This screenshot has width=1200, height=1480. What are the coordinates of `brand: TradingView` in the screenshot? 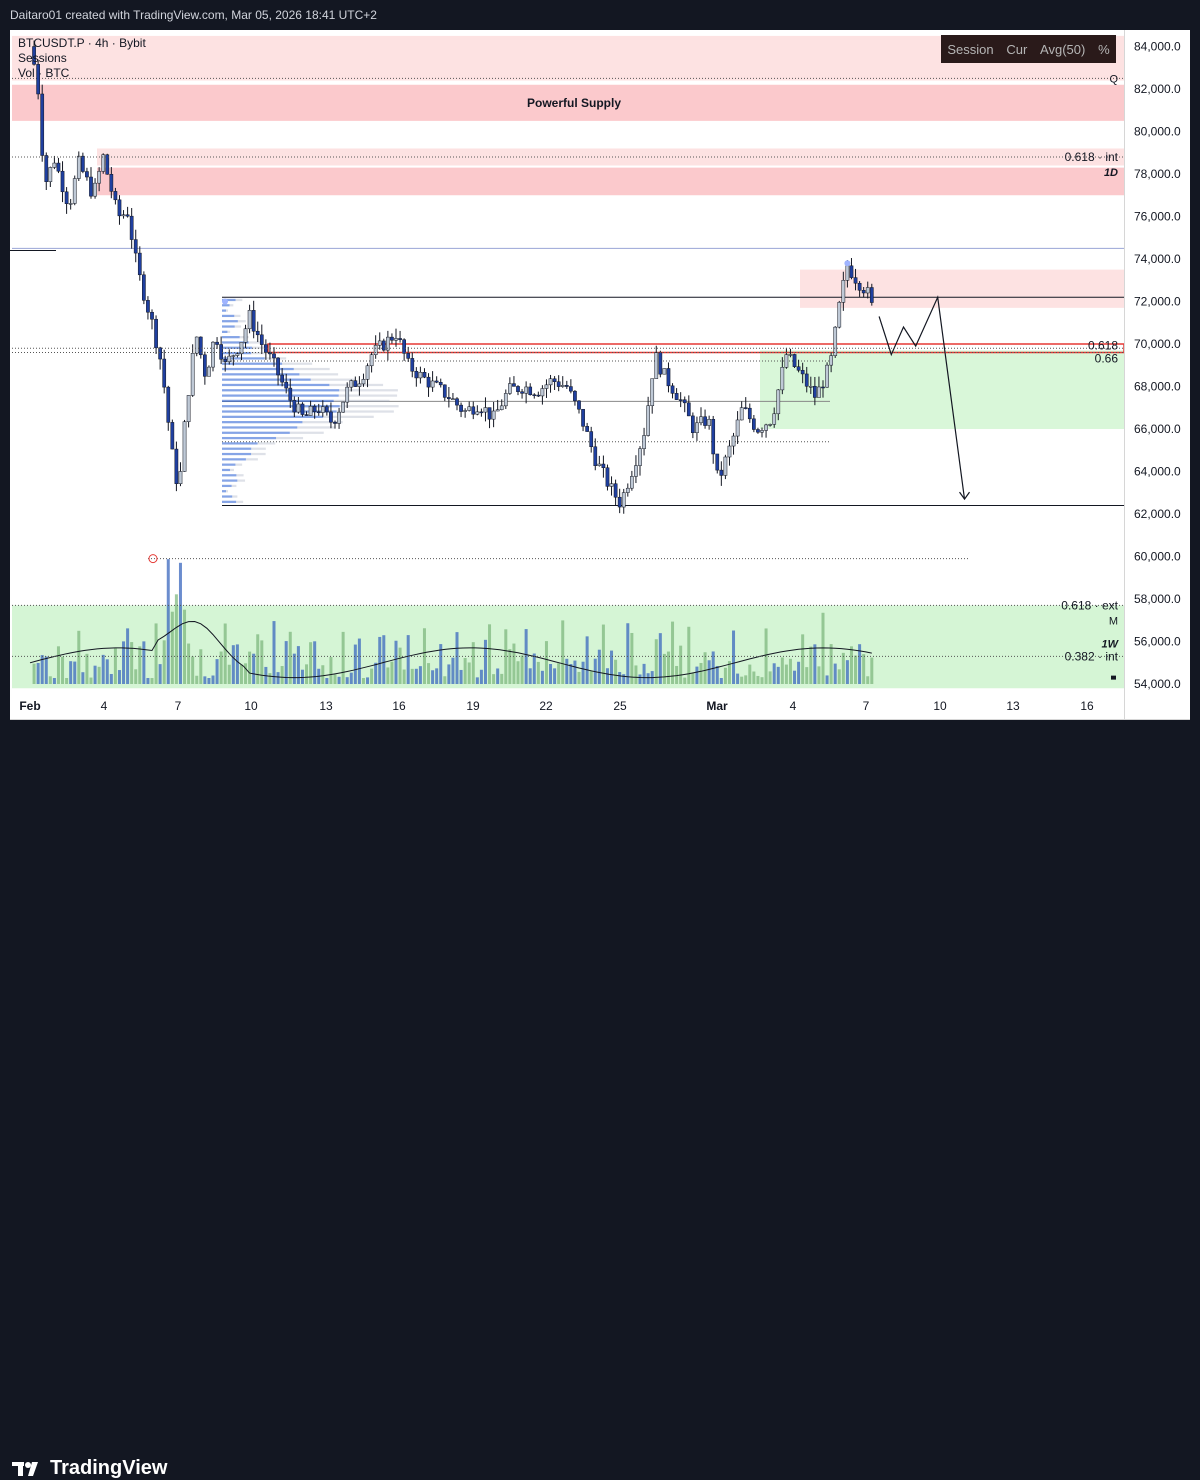 It's located at (89, 1468).